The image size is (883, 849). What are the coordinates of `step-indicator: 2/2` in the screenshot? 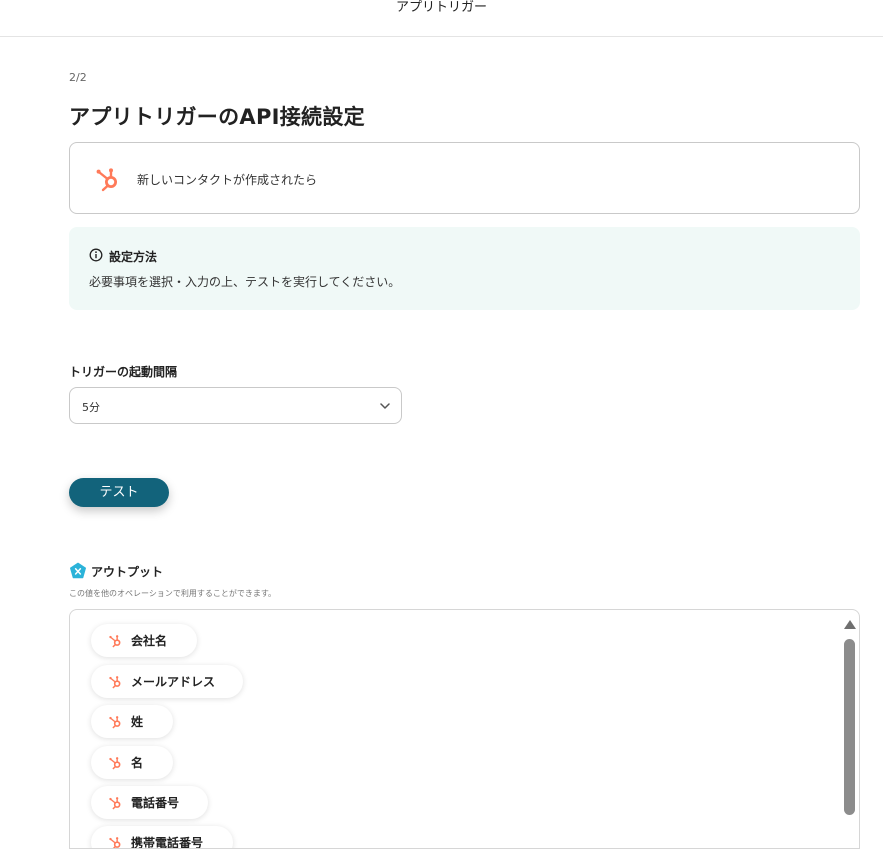 It's located at (78, 77).